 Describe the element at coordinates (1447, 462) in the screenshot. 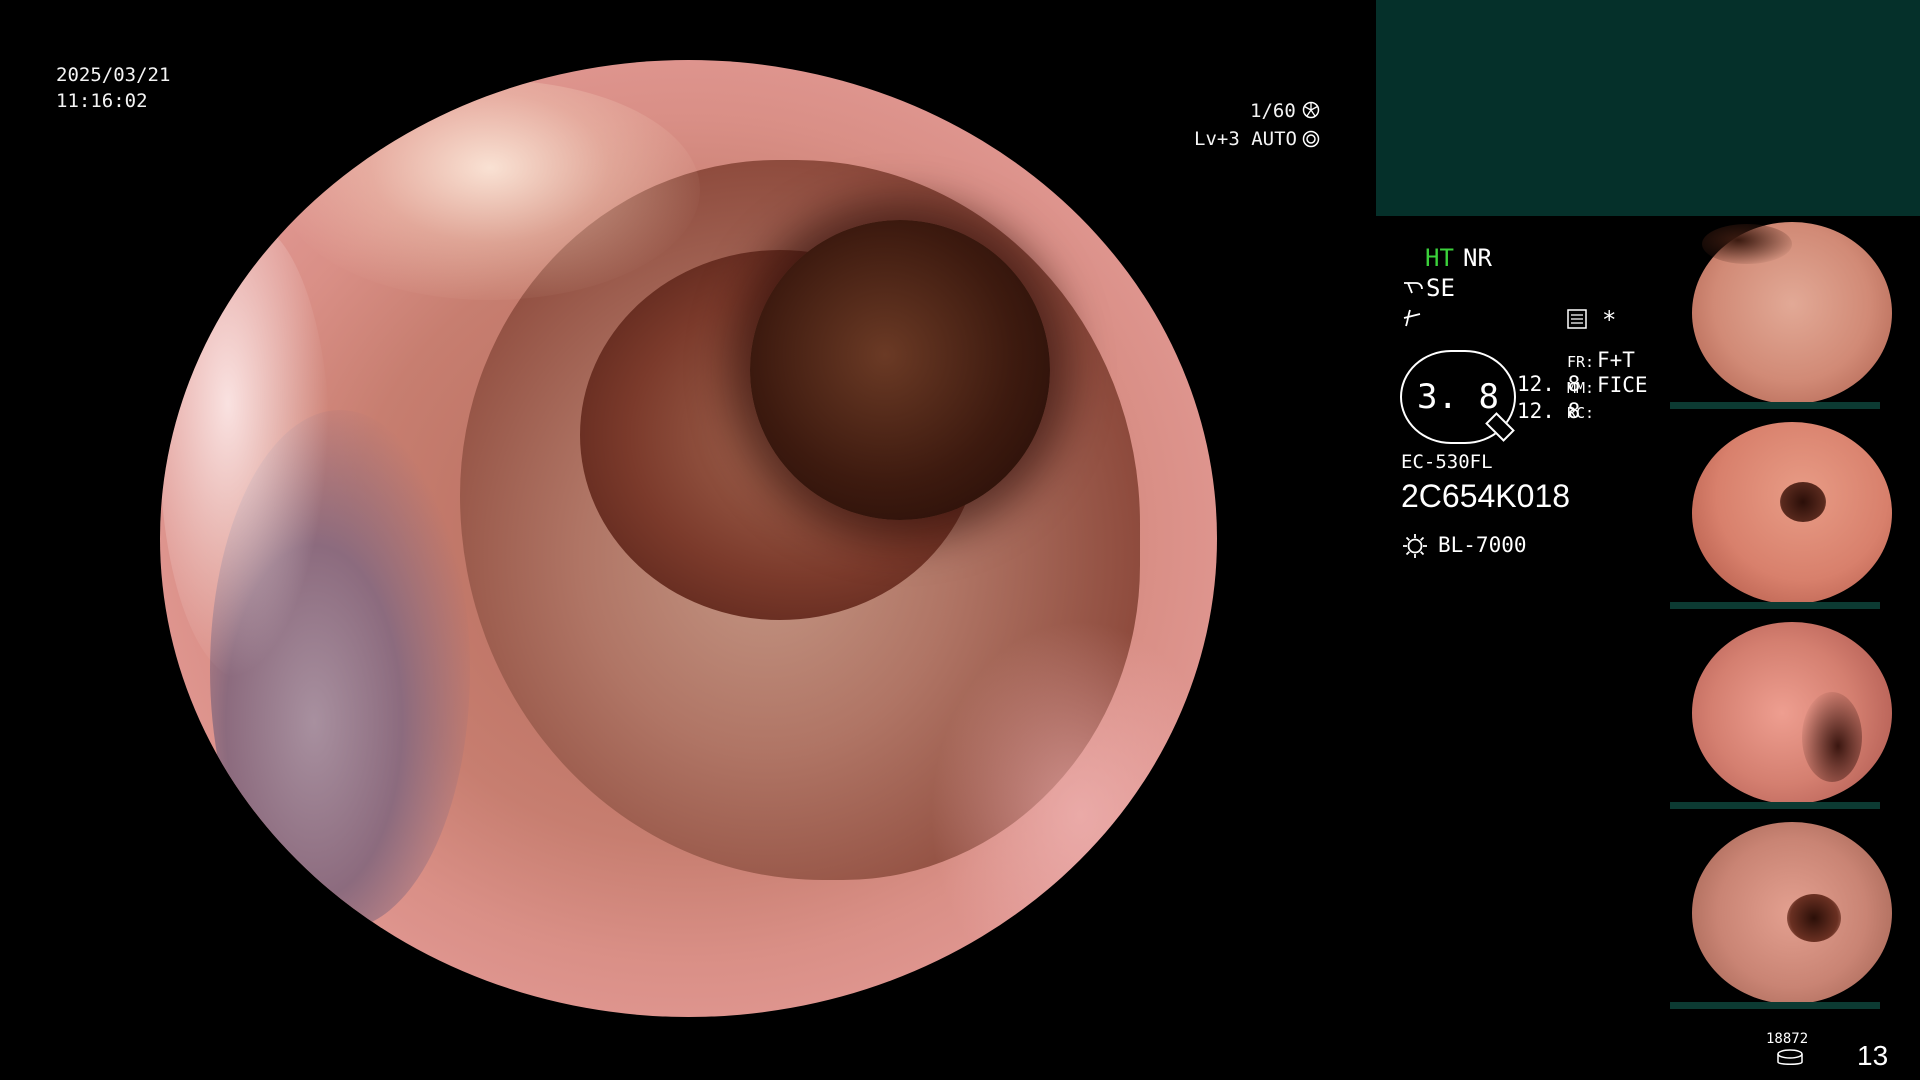

I see `scope-model: EC-530FL` at that location.